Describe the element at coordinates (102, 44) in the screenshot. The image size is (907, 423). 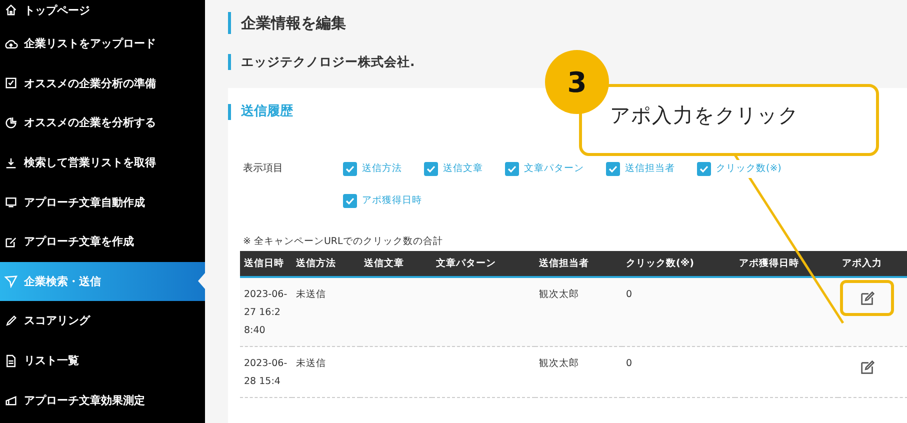
I see `sidebar-item: 企業リストをアップロード` at that location.